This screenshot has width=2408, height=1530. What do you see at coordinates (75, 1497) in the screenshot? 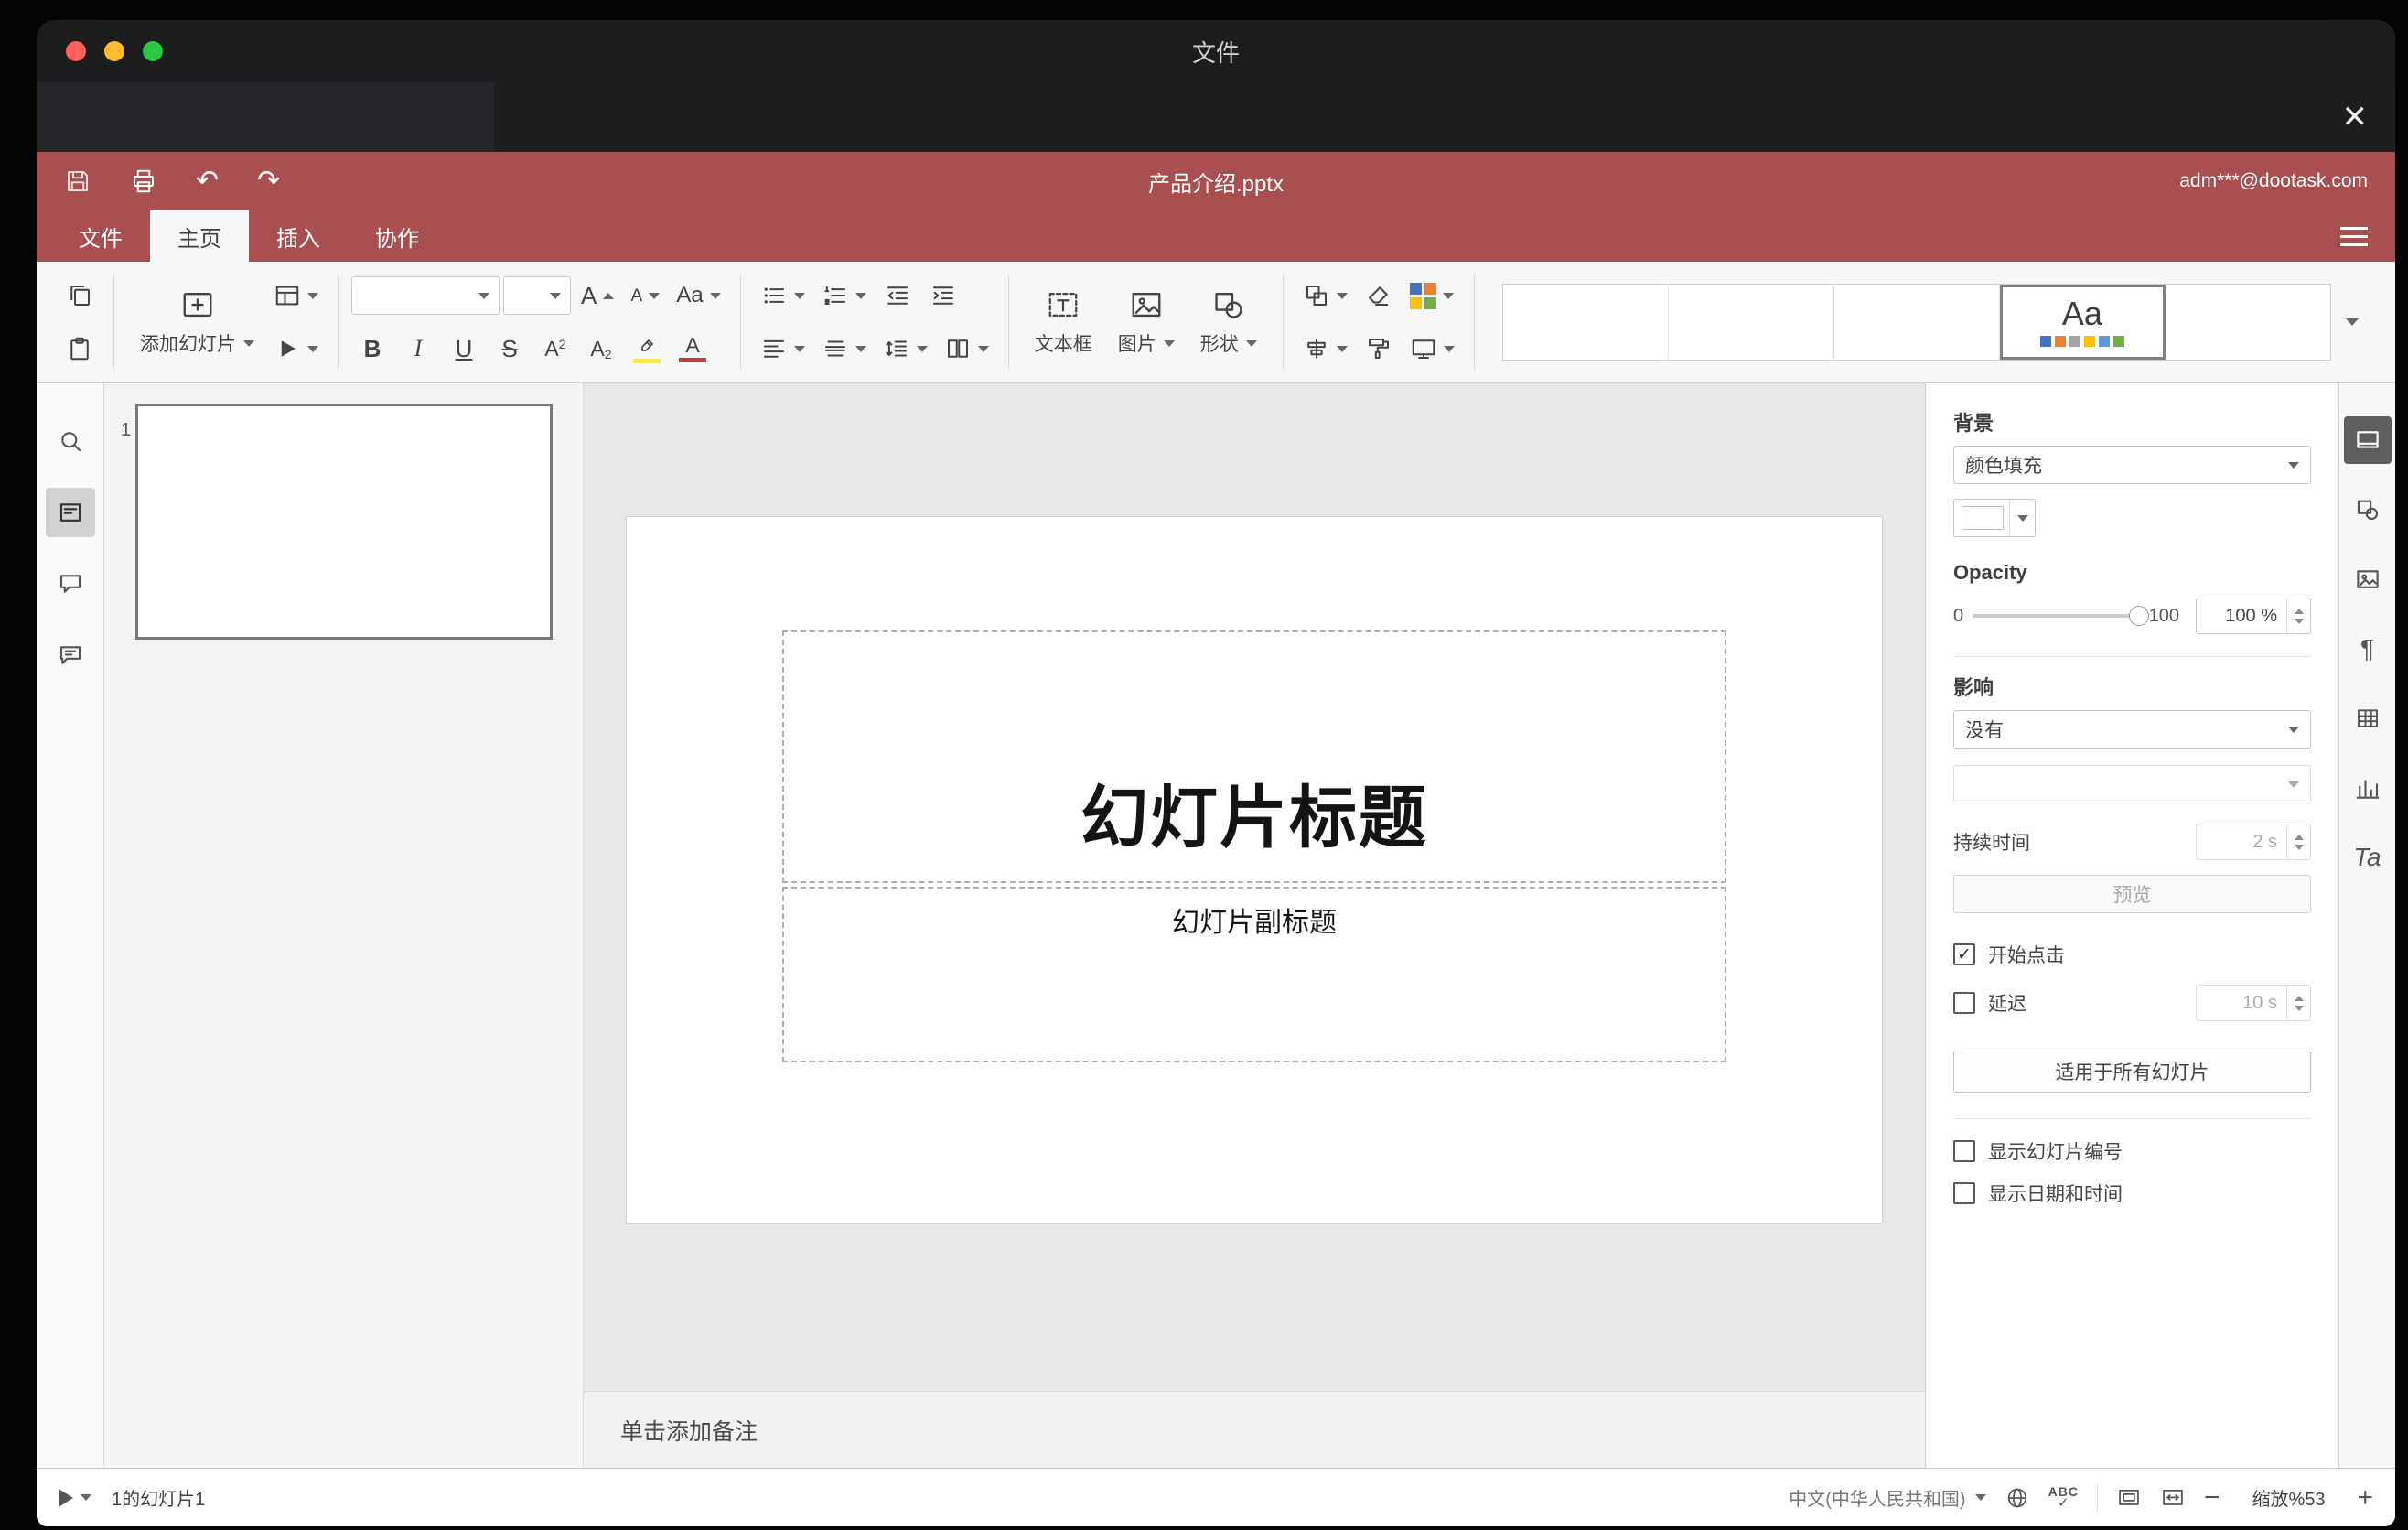
I see `start-slideshow-statusbar-button` at bounding box center [75, 1497].